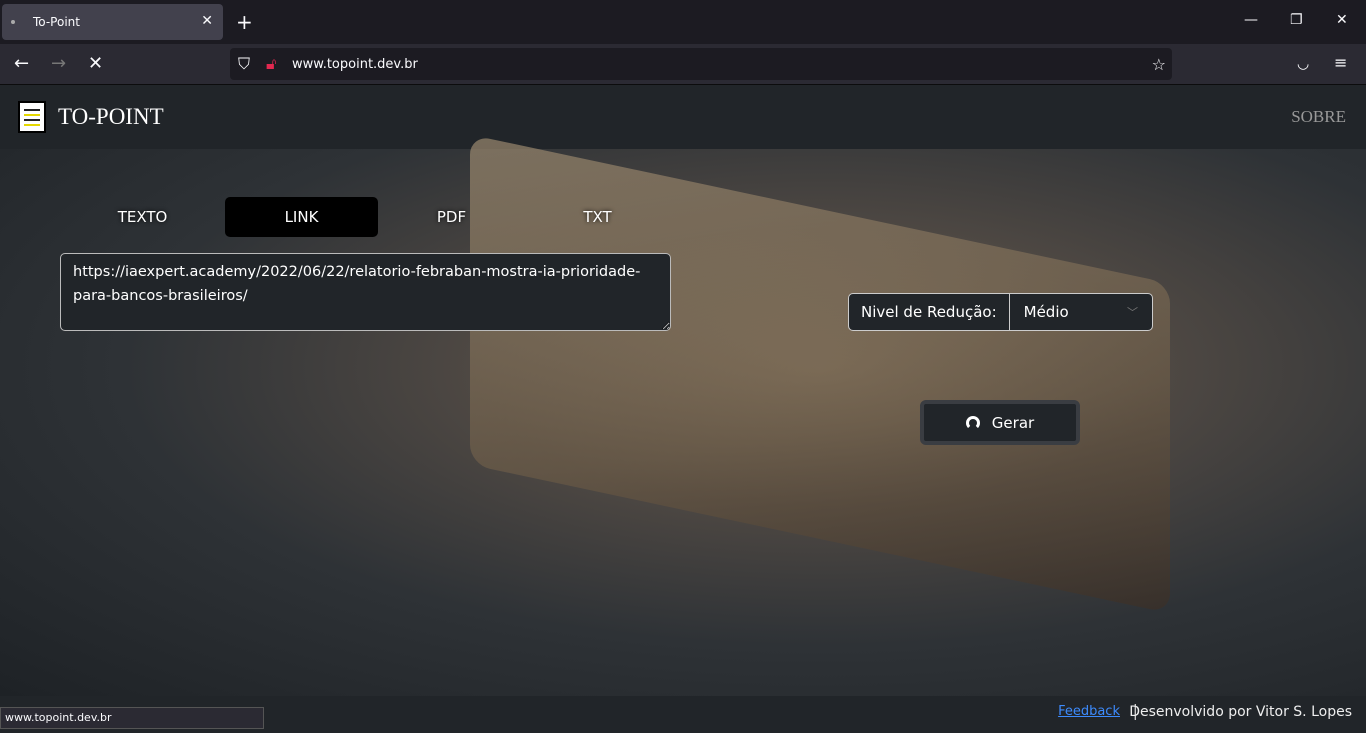  I want to click on reduction-label: Nivel de Redução:, so click(929, 312).